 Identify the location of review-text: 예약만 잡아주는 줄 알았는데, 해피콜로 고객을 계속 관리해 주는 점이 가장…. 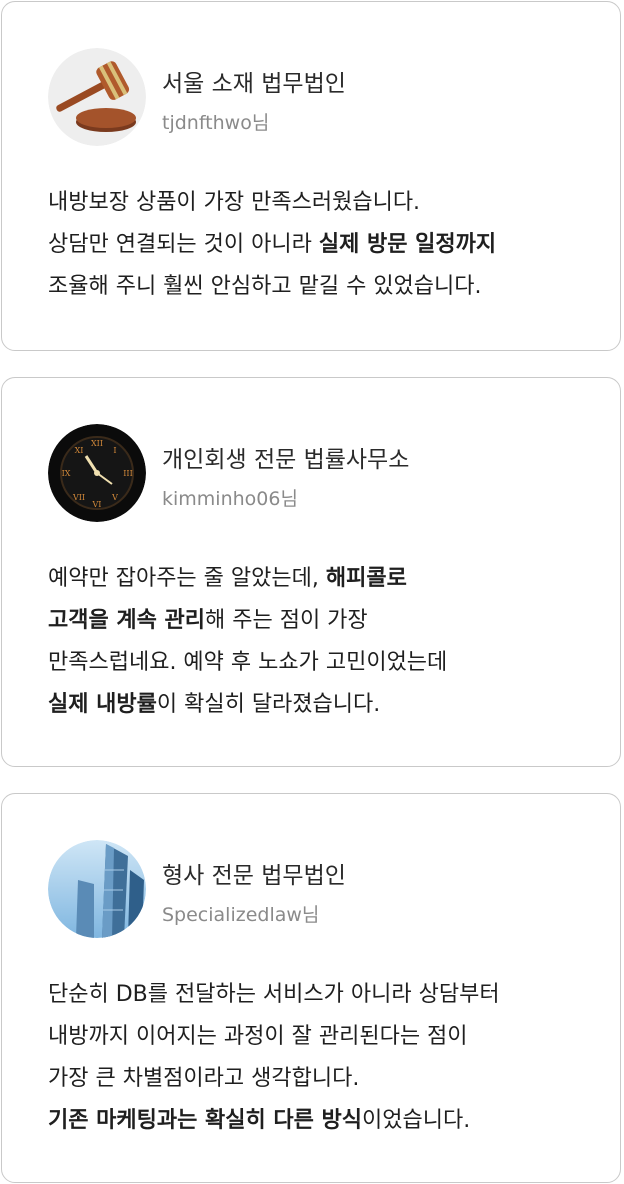
(328, 642).